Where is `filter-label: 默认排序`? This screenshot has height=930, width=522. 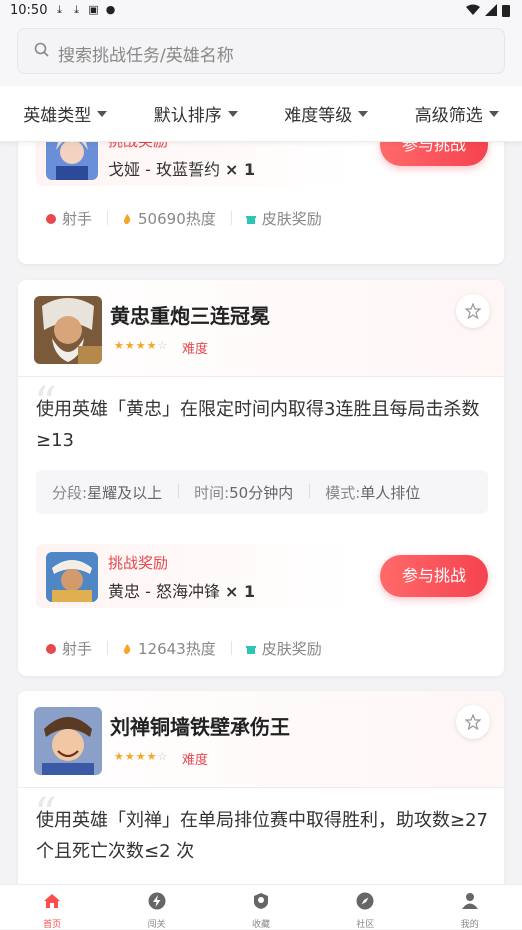 filter-label: 默认排序 is located at coordinates (187, 116).